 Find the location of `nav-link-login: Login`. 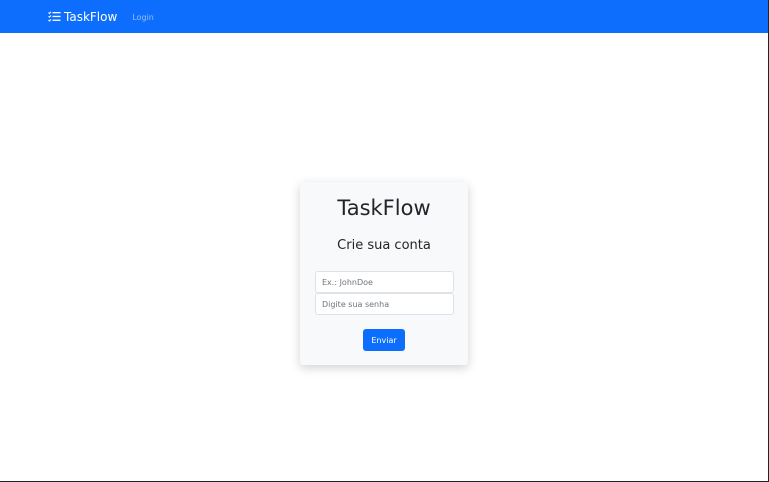

nav-link-login: Login is located at coordinates (143, 17).